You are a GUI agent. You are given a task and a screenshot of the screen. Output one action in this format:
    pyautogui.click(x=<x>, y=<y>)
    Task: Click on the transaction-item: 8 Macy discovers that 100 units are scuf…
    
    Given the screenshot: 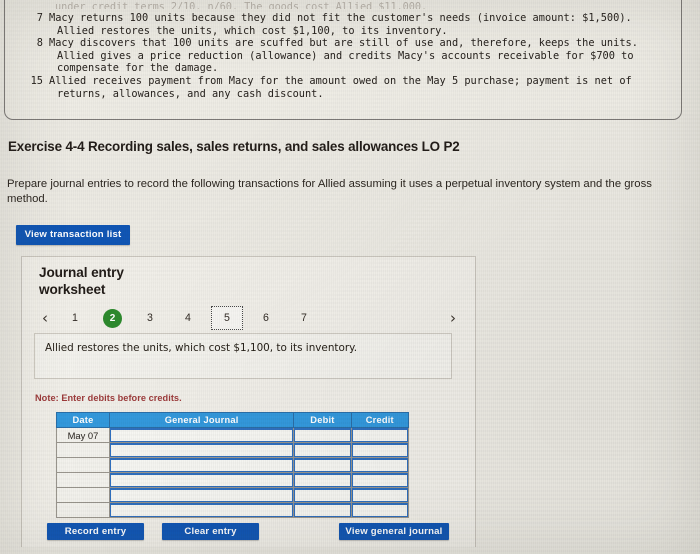 What is the action you would take?
    pyautogui.click(x=347, y=56)
    